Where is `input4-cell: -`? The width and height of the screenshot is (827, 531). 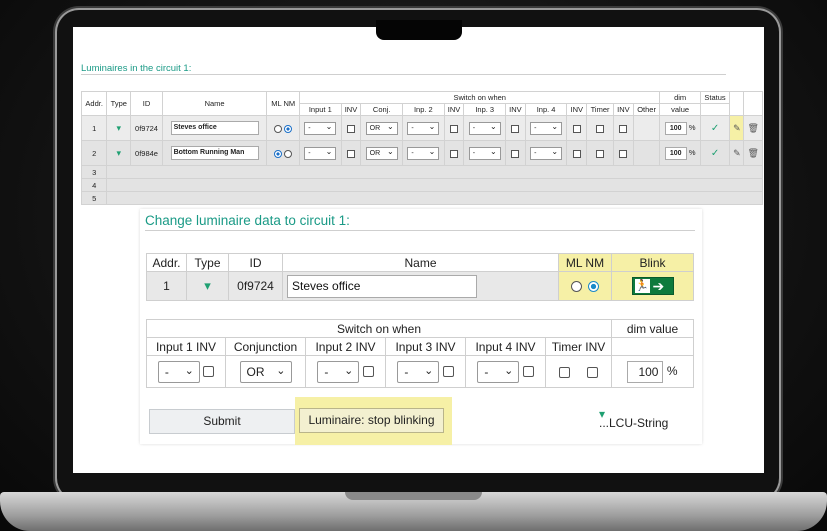 input4-cell: - is located at coordinates (546, 153).